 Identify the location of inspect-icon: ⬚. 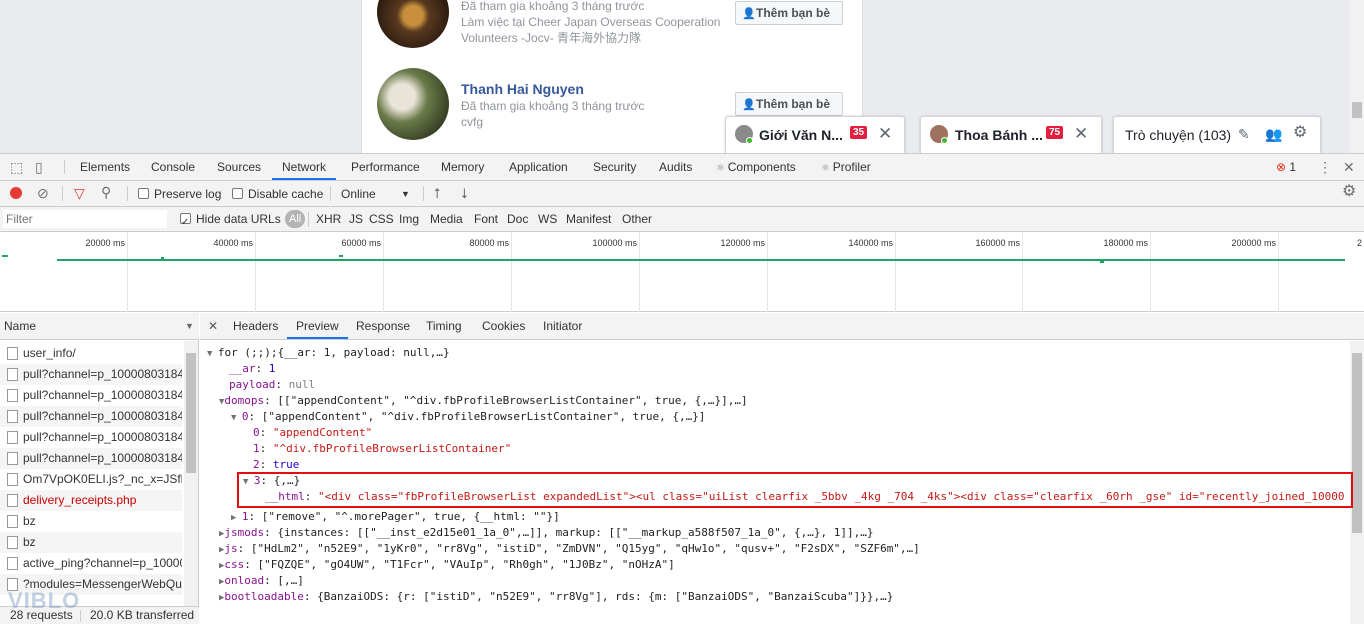
(16, 167).